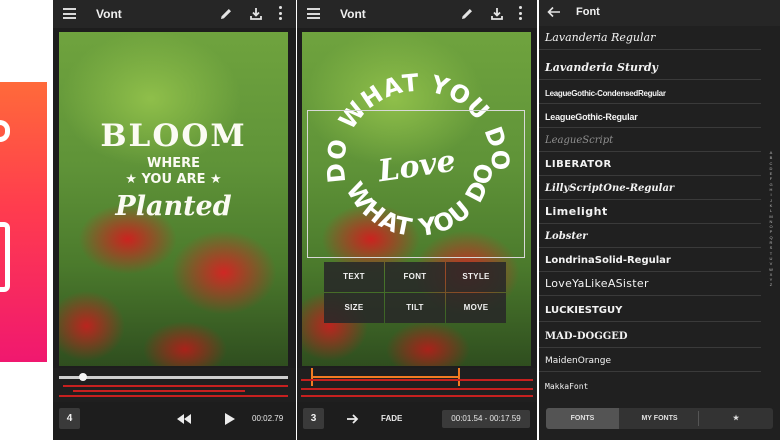 Image resolution: width=780 pixels, height=440 pixels. I want to click on font-list-item: LondrinaSolid-Regular, so click(650, 260).